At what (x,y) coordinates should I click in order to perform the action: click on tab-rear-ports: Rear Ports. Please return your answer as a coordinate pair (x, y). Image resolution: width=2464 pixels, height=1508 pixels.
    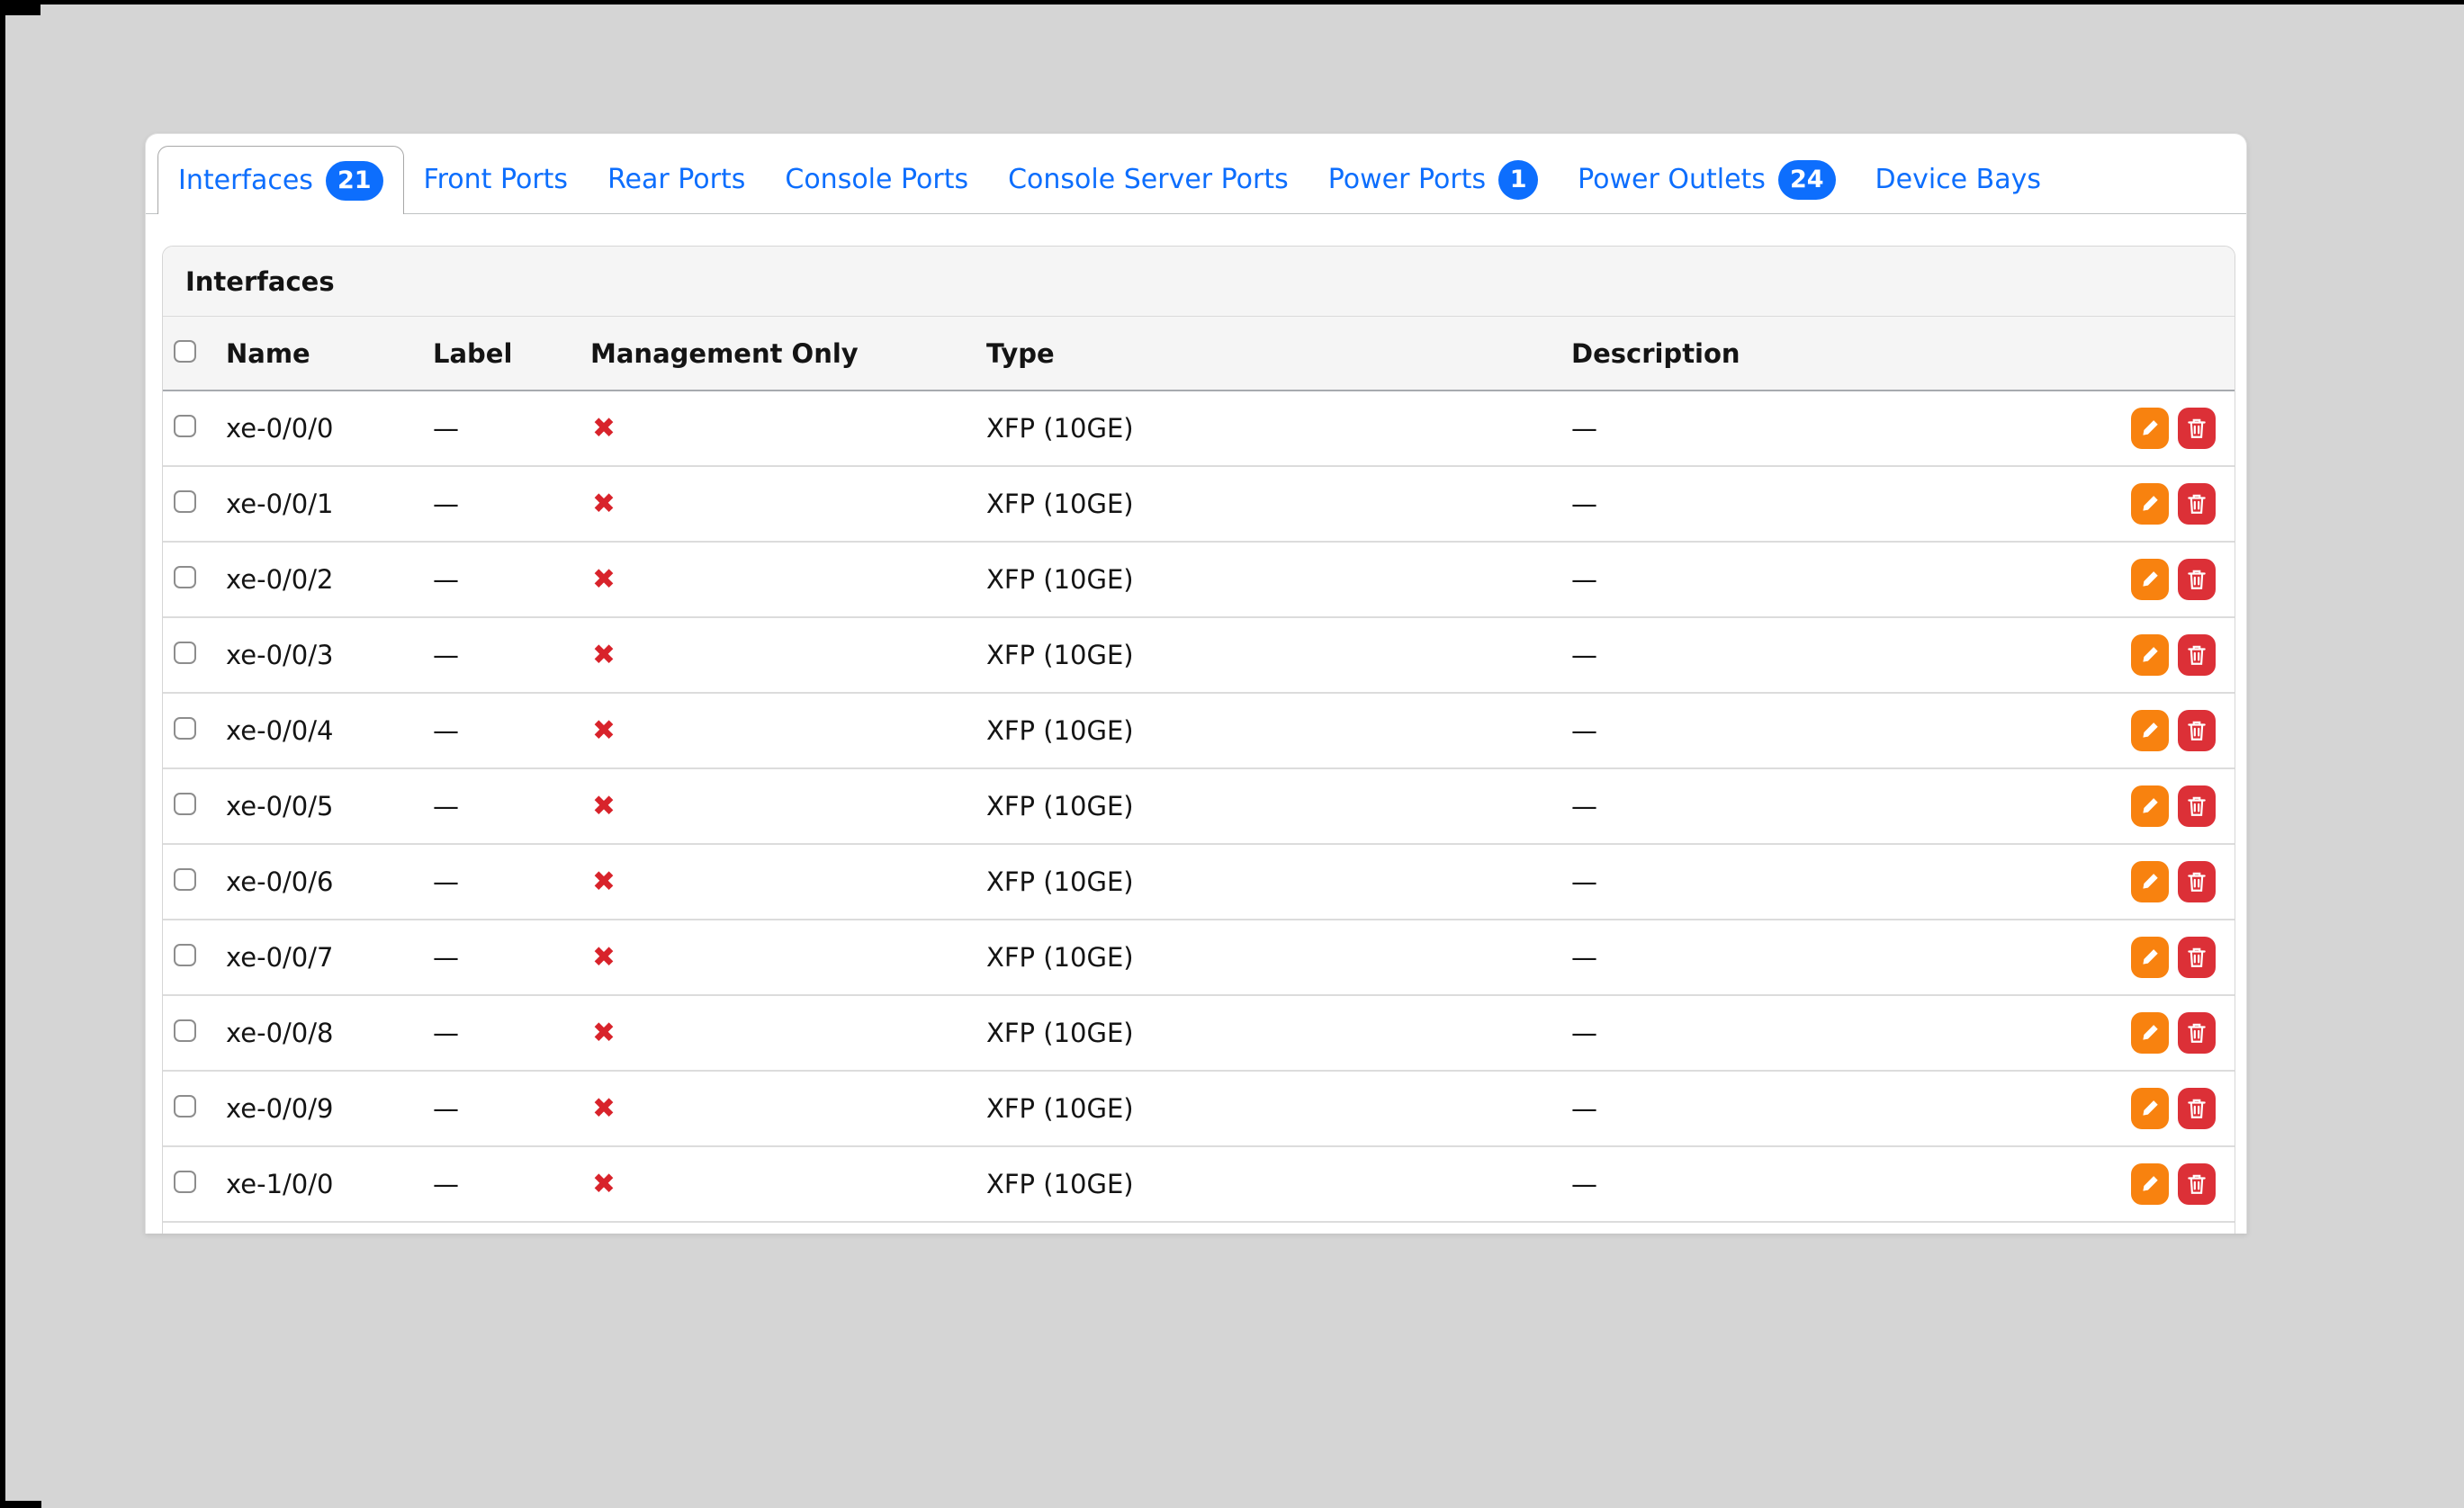
    Looking at the image, I should click on (676, 179).